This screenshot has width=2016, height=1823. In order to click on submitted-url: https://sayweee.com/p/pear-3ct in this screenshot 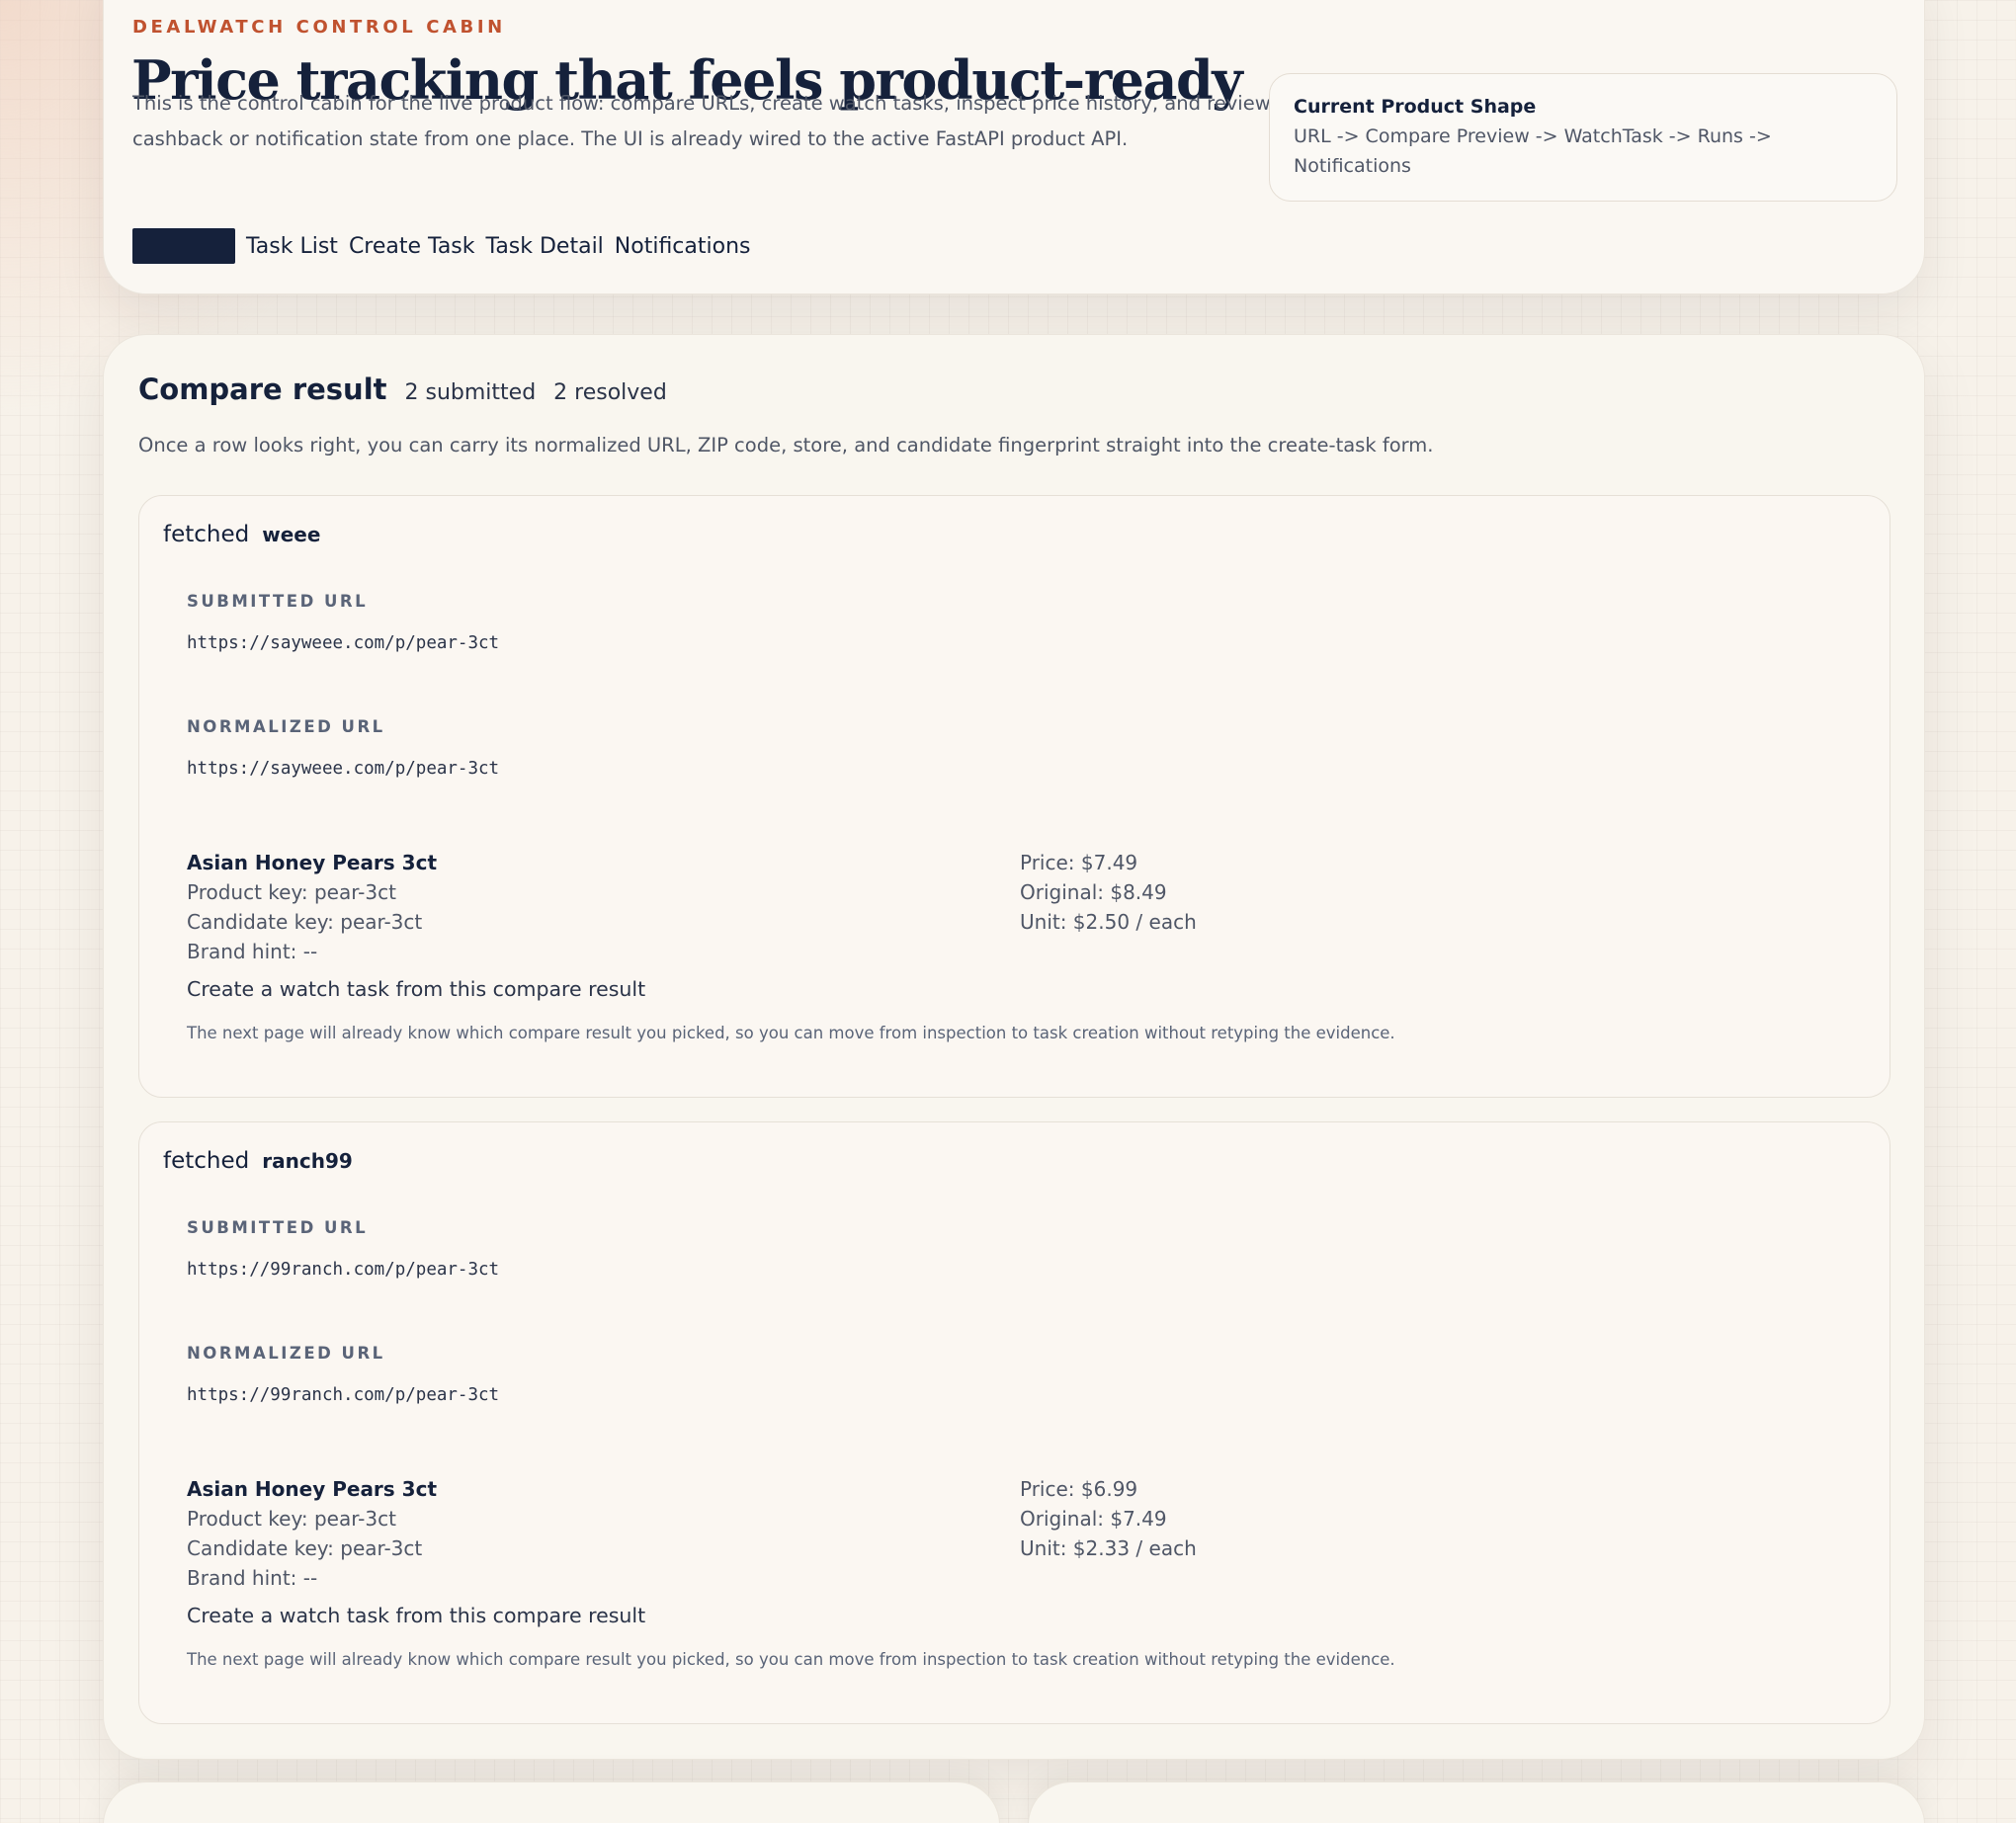, I will do `click(343, 643)`.